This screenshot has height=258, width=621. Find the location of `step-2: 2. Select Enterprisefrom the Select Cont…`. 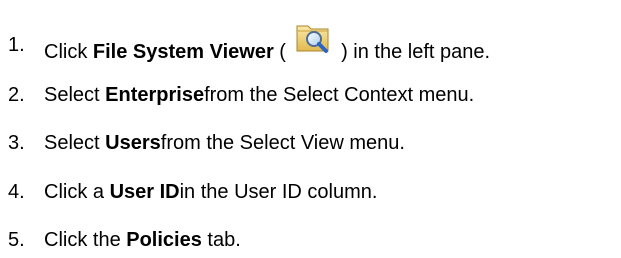

step-2: 2. Select Enterprisefrom the Select Cont… is located at coordinates (237, 95).